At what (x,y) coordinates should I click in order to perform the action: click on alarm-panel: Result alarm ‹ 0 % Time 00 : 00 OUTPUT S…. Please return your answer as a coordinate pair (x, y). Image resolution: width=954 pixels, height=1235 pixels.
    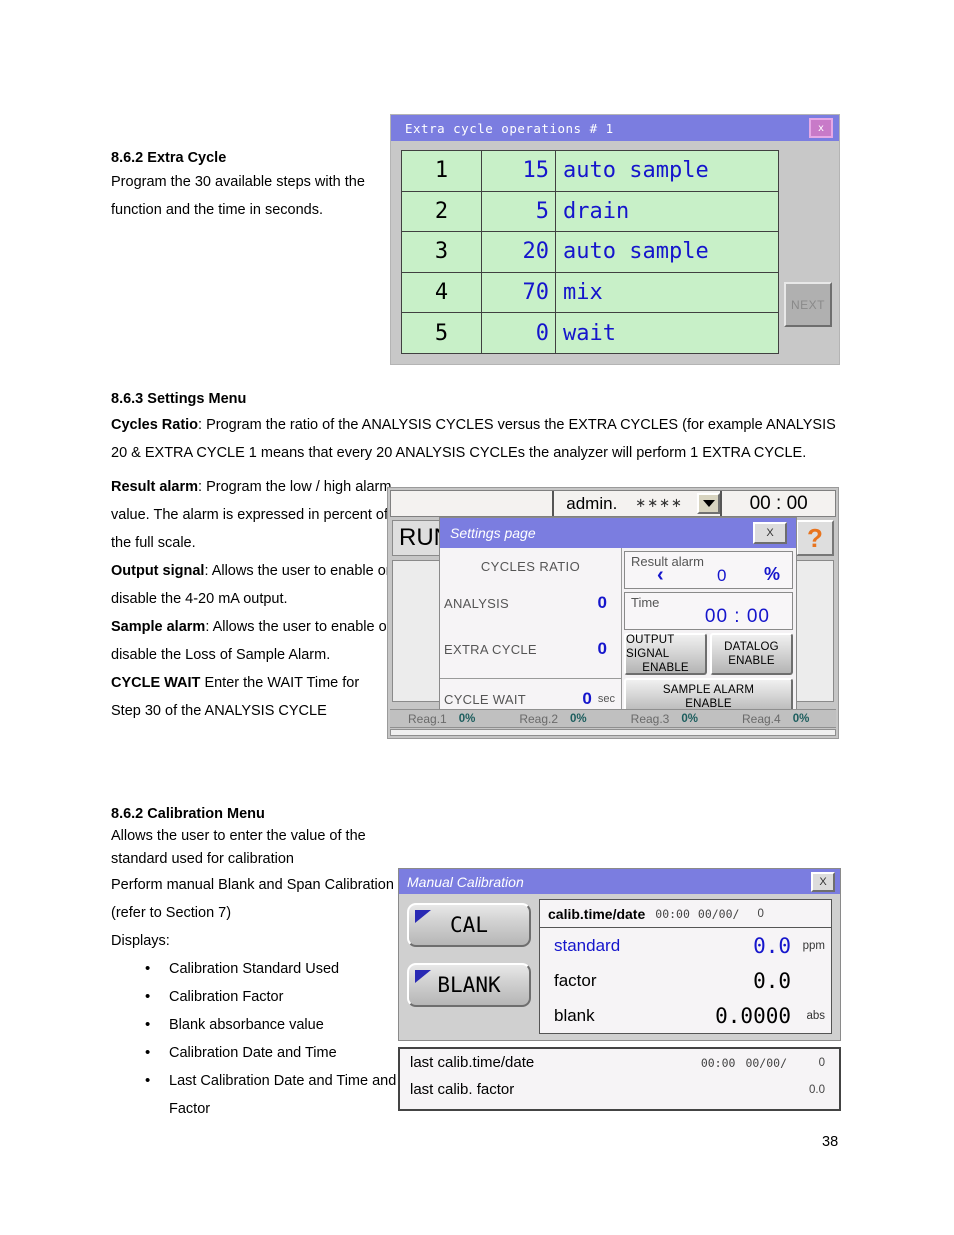
    Looking at the image, I should click on (709, 633).